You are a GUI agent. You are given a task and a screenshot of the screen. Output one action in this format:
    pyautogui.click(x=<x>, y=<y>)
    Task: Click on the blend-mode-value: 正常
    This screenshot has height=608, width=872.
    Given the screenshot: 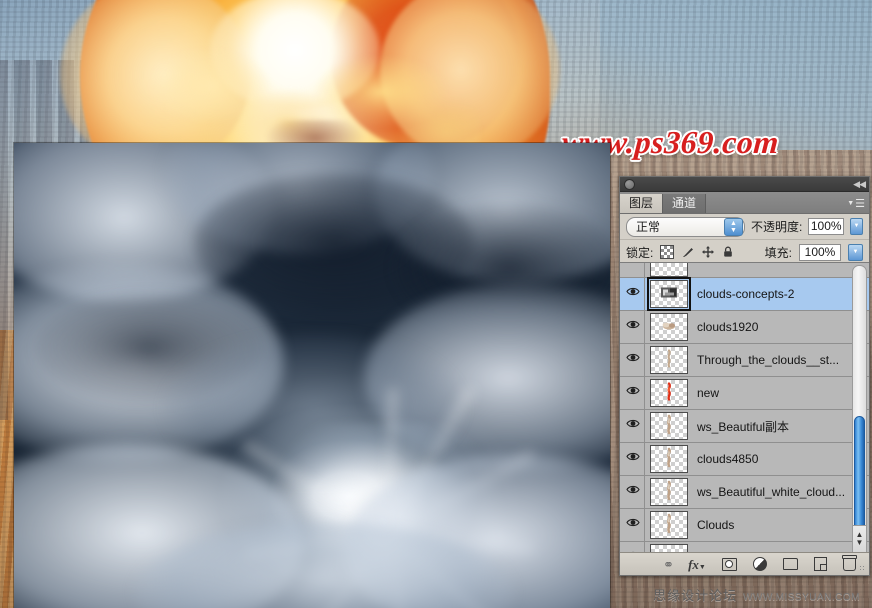 What is the action you would take?
    pyautogui.click(x=648, y=227)
    